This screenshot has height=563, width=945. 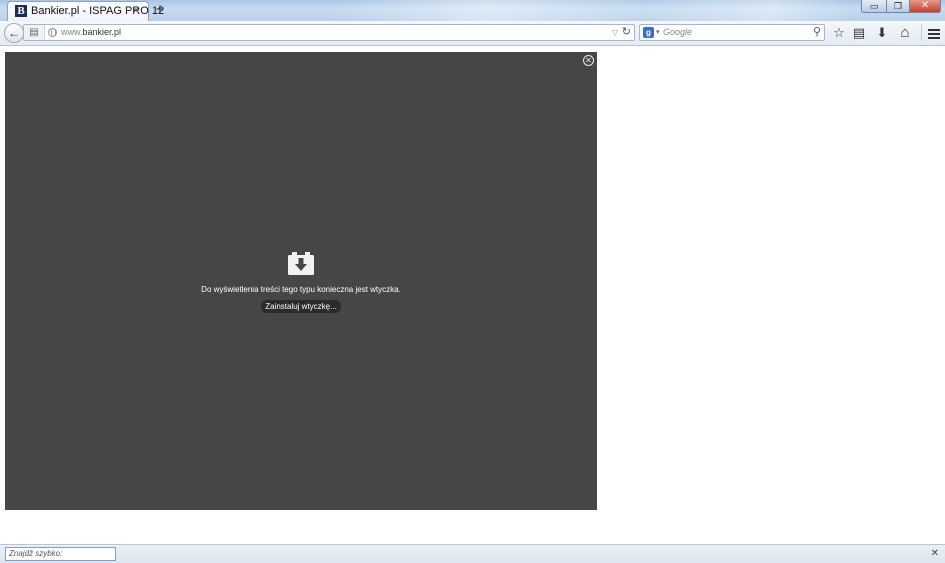 What do you see at coordinates (588, 60) in the screenshot?
I see `plugin-close-icon: ✕` at bounding box center [588, 60].